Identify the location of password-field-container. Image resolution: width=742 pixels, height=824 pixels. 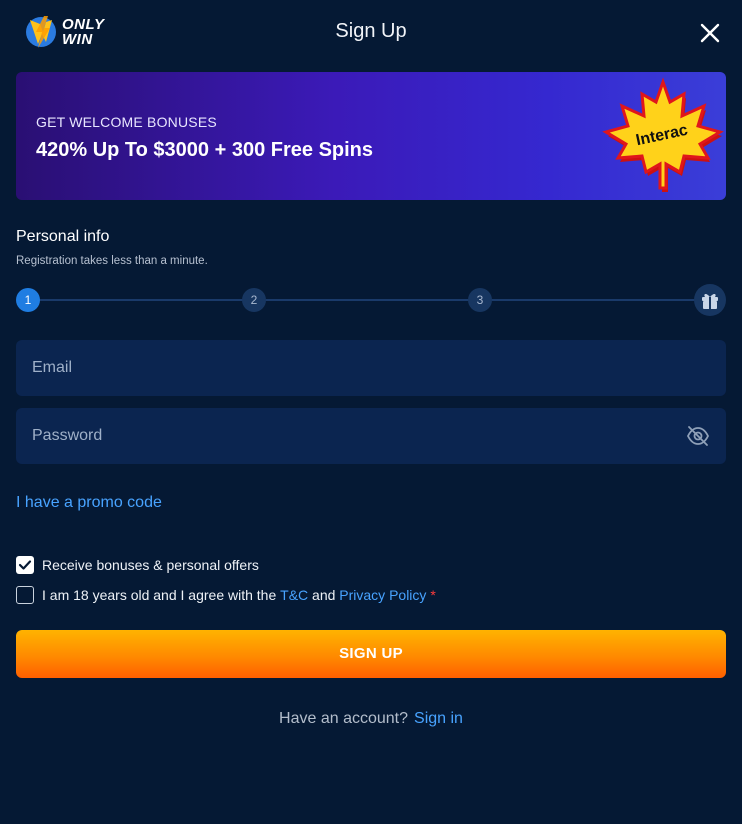
(371, 436).